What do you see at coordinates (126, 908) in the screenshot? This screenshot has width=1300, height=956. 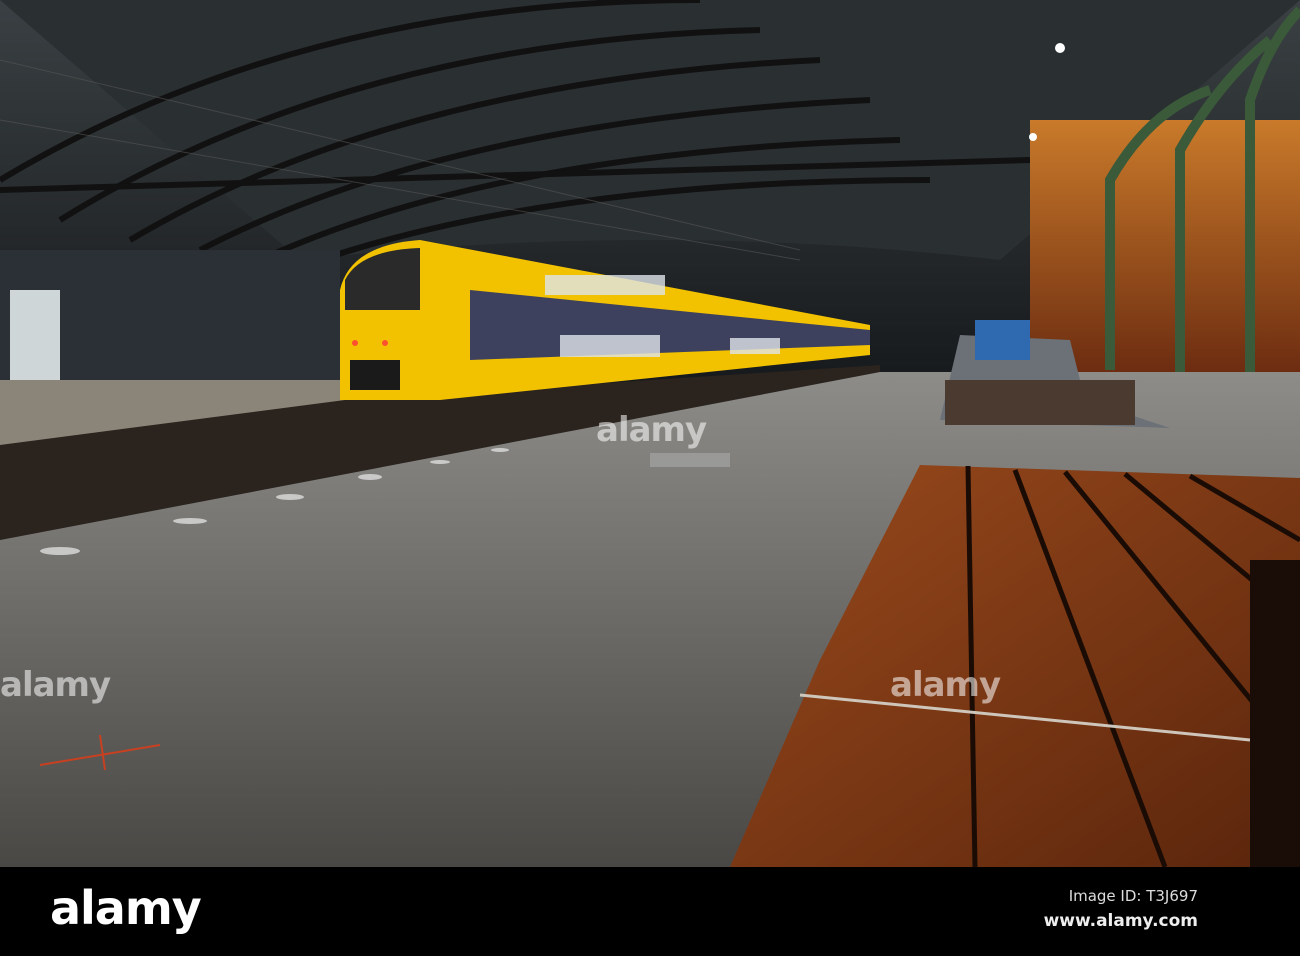 I see `alamy-logo: alamy` at bounding box center [126, 908].